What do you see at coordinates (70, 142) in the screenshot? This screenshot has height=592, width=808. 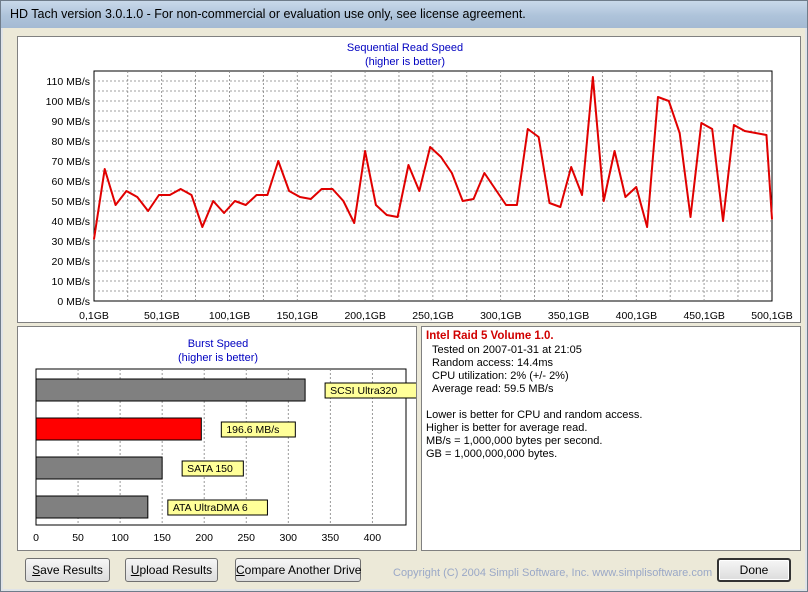 I see `read-y-tick-label: 80 MB/s` at bounding box center [70, 142].